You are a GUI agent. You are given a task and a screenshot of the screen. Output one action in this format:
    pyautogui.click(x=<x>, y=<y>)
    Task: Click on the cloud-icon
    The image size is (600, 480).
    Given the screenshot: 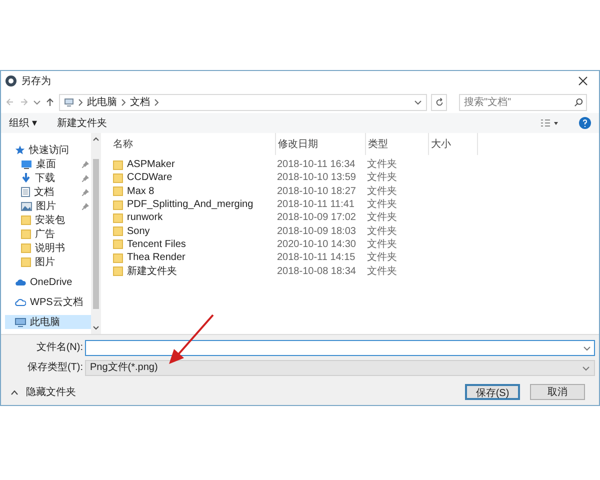 What is the action you would take?
    pyautogui.click(x=20, y=282)
    